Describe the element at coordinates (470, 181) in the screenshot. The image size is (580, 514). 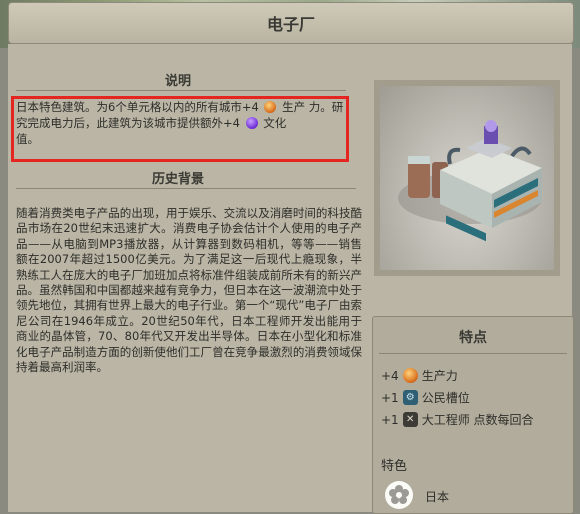
I see `electronics-factory-icon` at that location.